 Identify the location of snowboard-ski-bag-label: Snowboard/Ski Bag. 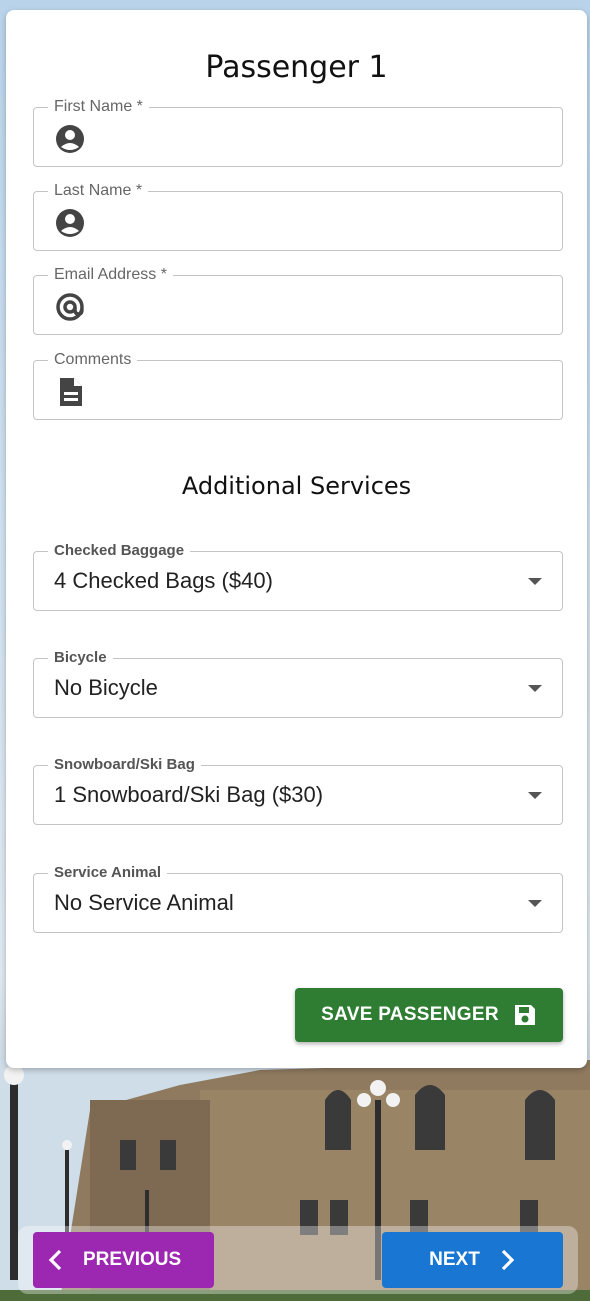
(124, 765).